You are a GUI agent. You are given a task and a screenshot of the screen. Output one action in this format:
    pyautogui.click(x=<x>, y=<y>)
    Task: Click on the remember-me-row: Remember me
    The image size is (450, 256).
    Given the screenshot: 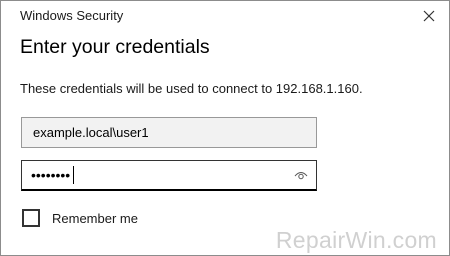 What is the action you would take?
    pyautogui.click(x=80, y=218)
    